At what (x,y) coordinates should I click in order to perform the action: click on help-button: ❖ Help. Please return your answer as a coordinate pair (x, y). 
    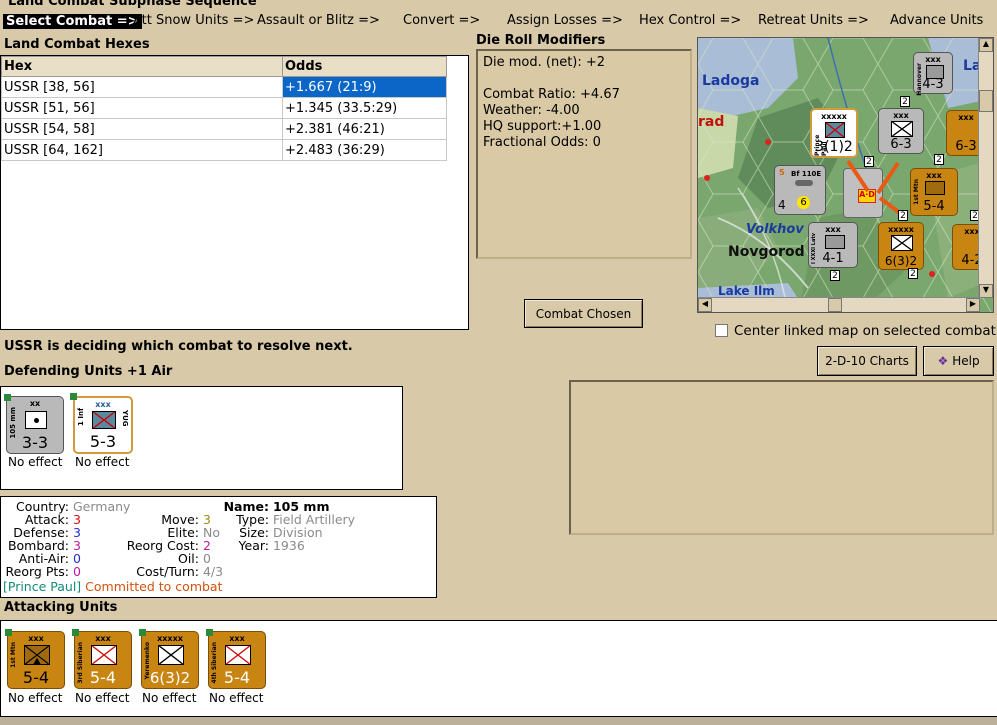
    Looking at the image, I should click on (958, 361).